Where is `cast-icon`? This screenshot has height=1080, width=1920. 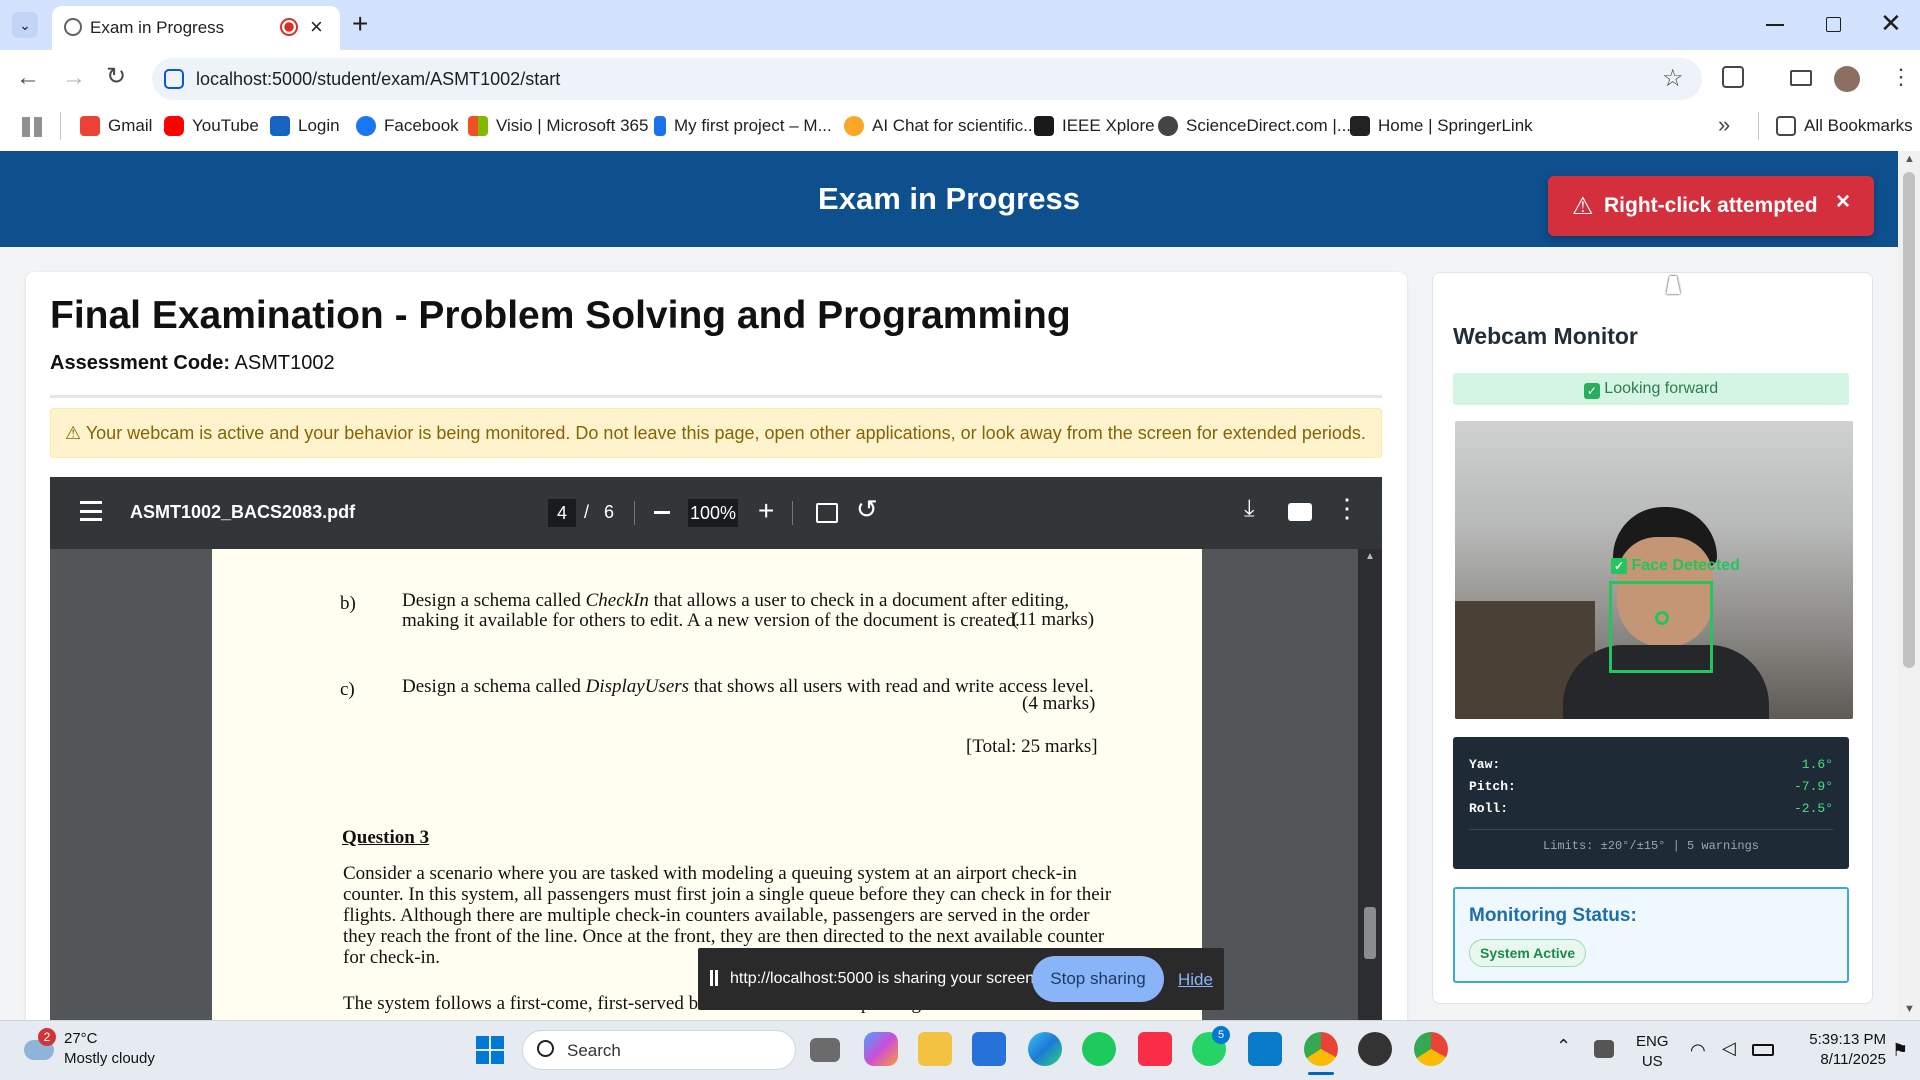 cast-icon is located at coordinates (1801, 78).